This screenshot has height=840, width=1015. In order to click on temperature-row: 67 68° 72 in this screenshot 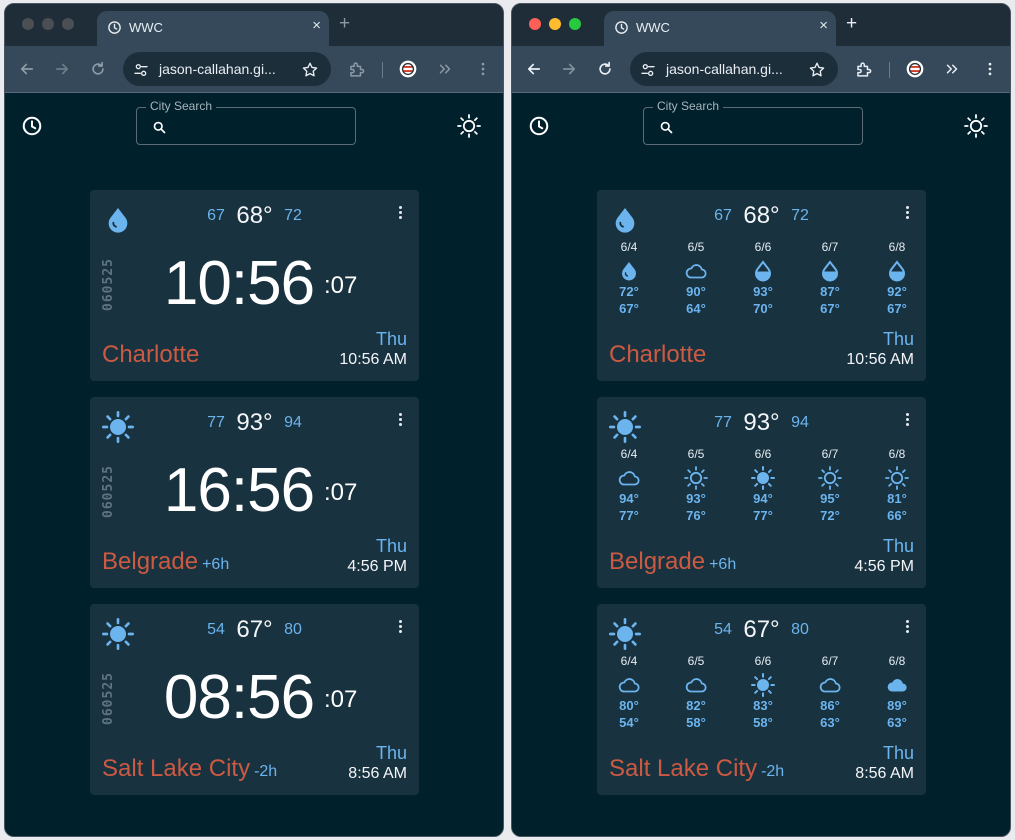, I will do `click(761, 216)`.